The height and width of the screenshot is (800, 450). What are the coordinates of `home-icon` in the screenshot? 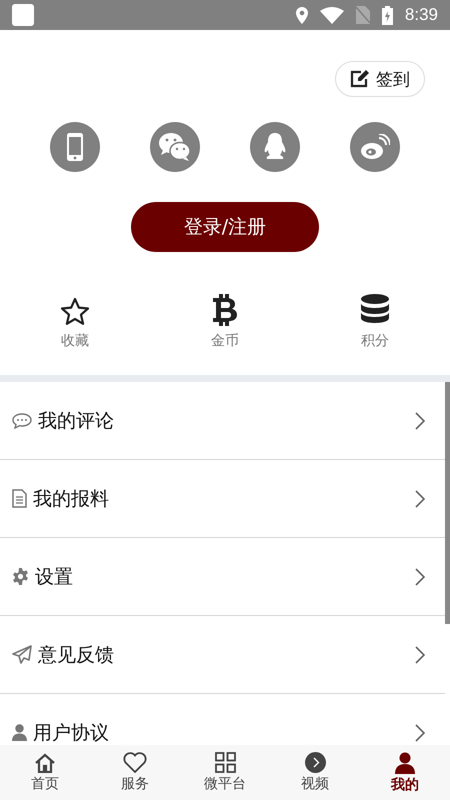 It's located at (45, 762).